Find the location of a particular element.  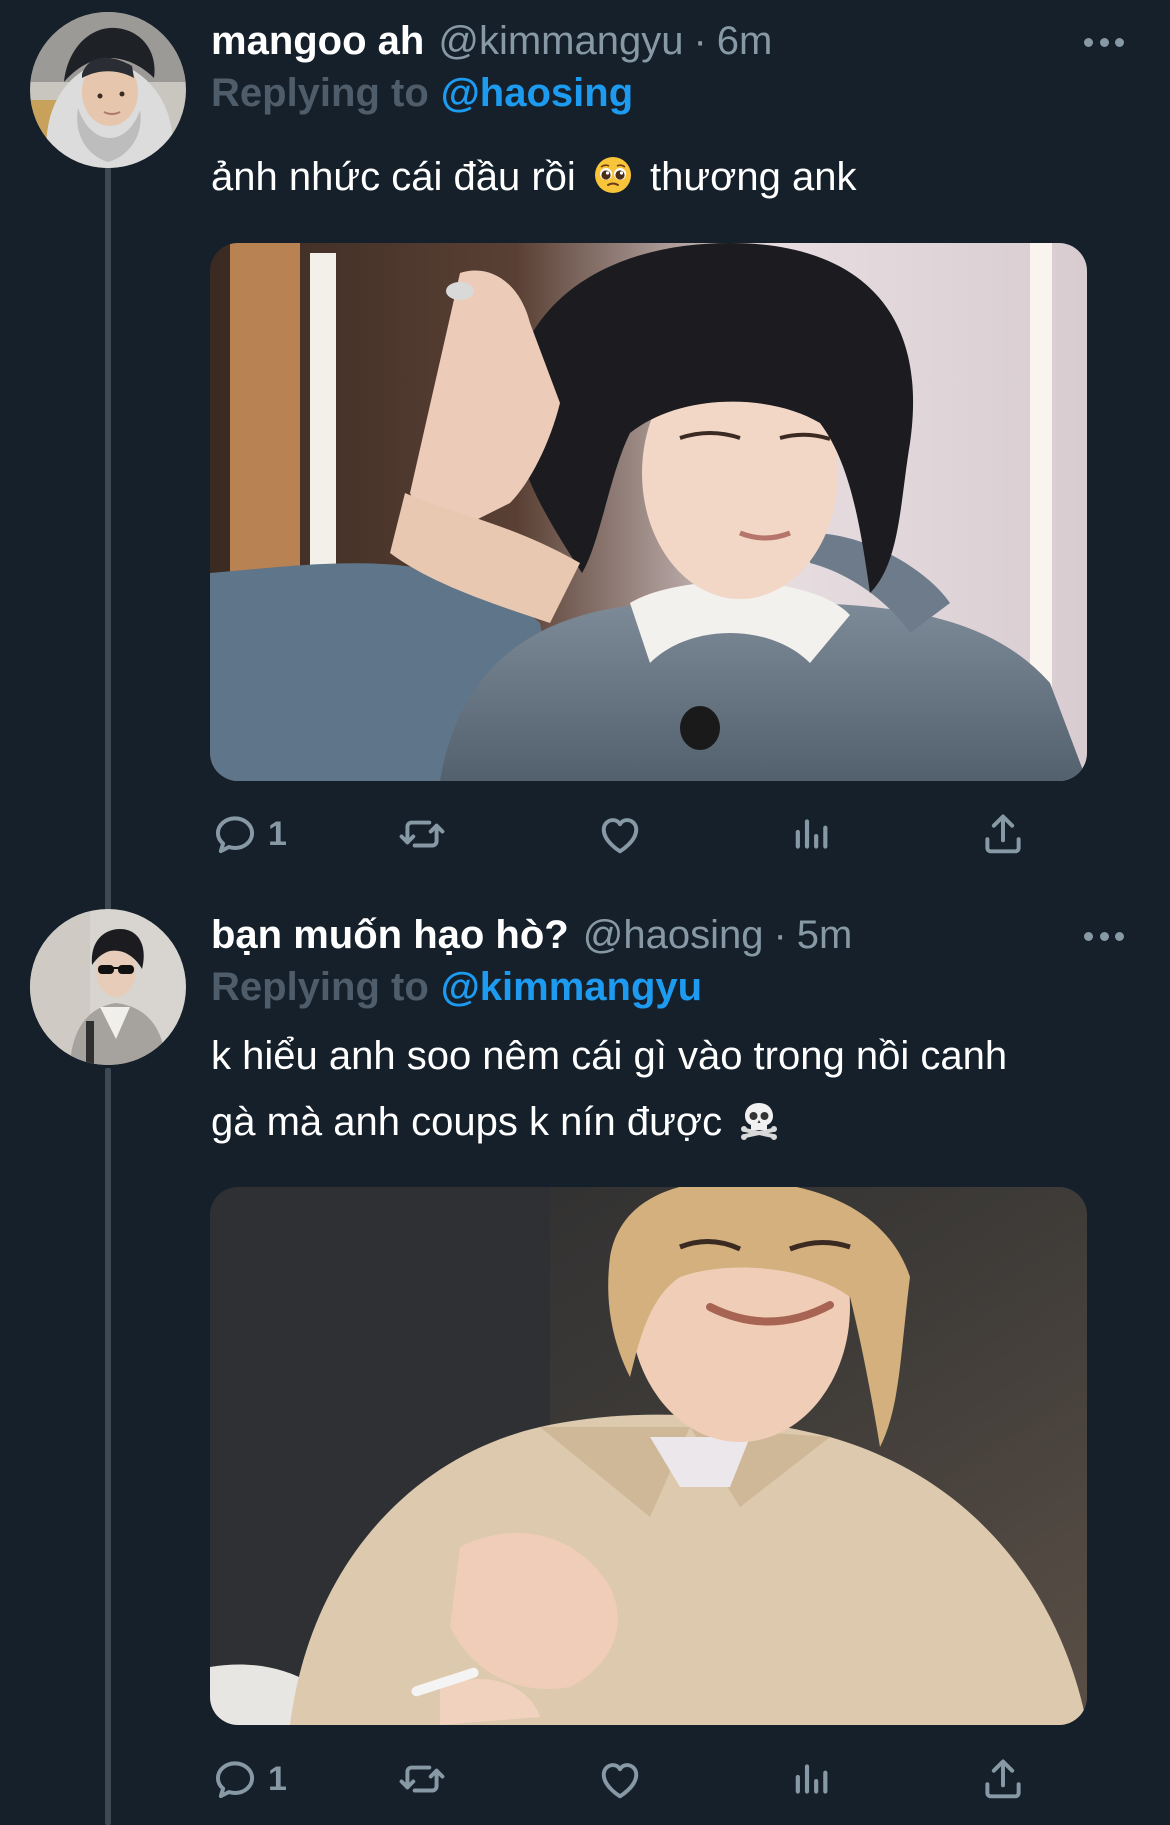

replying-to: Replying to @kimmangyu is located at coordinates (456, 987).